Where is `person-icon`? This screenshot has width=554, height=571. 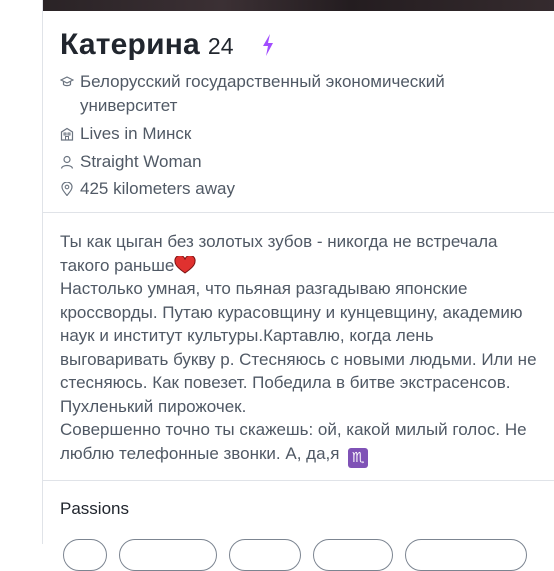
person-icon is located at coordinates (67, 162).